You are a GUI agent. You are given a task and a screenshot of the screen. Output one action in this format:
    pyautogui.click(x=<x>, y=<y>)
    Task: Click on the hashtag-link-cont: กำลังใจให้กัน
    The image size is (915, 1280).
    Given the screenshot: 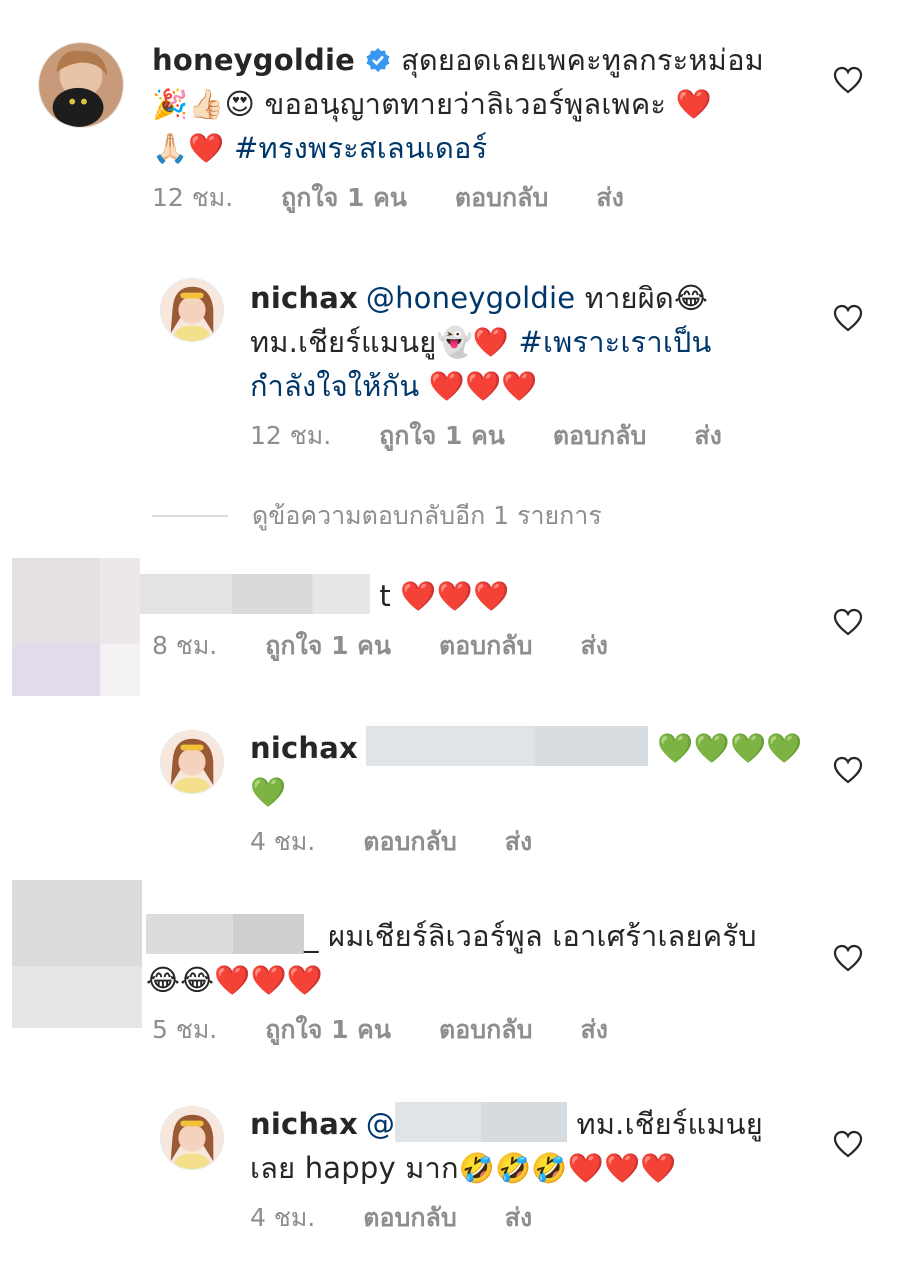 What is the action you would take?
    pyautogui.click(x=334, y=386)
    